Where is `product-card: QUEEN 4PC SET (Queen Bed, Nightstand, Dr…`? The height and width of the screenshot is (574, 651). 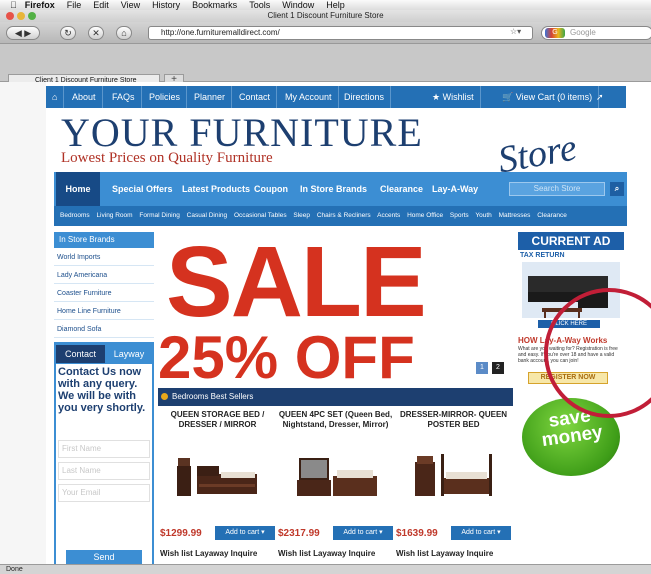 product-card: QUEEN 4PC SET (Queen Bed, Nightstand, Dr… is located at coordinates (335, 485).